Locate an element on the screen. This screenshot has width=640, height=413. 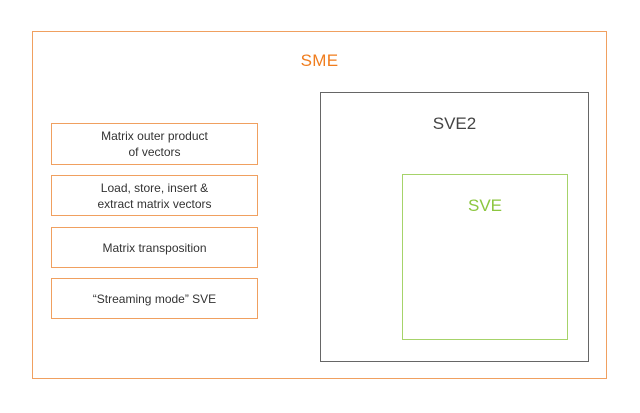
sve-container: SVE is located at coordinates (485, 257).